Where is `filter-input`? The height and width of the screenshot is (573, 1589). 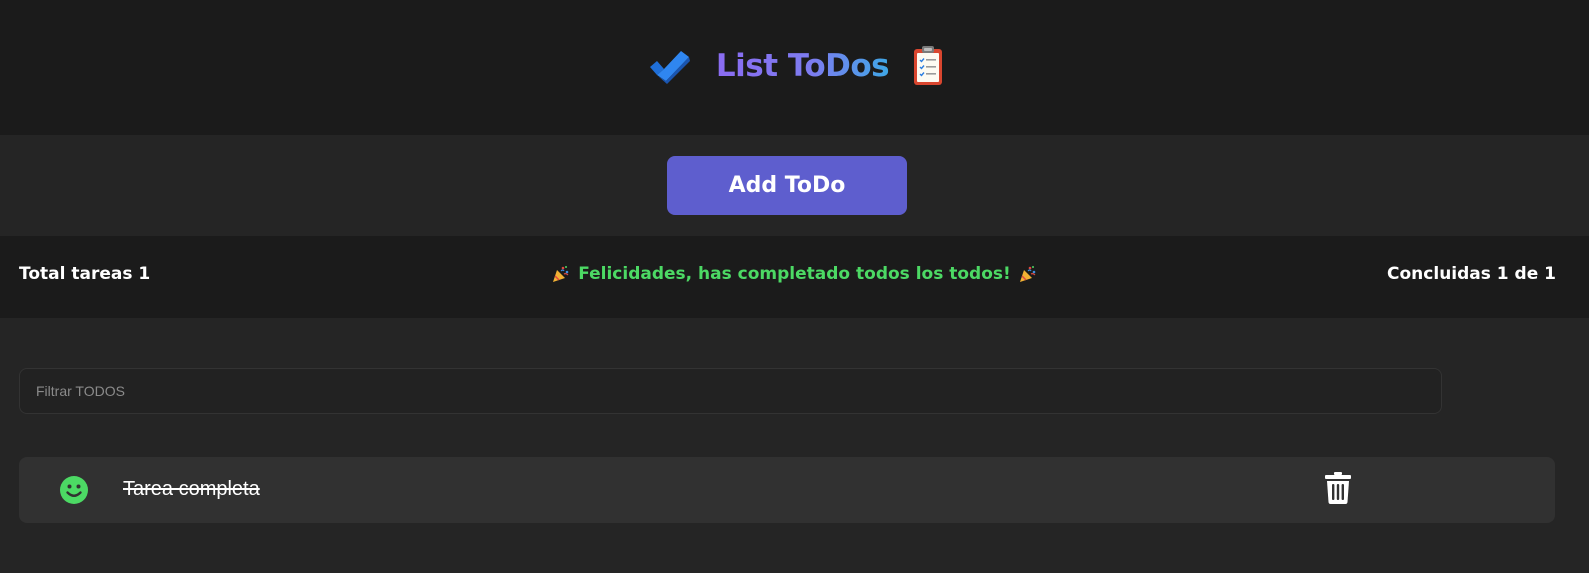
filter-input is located at coordinates (730, 391).